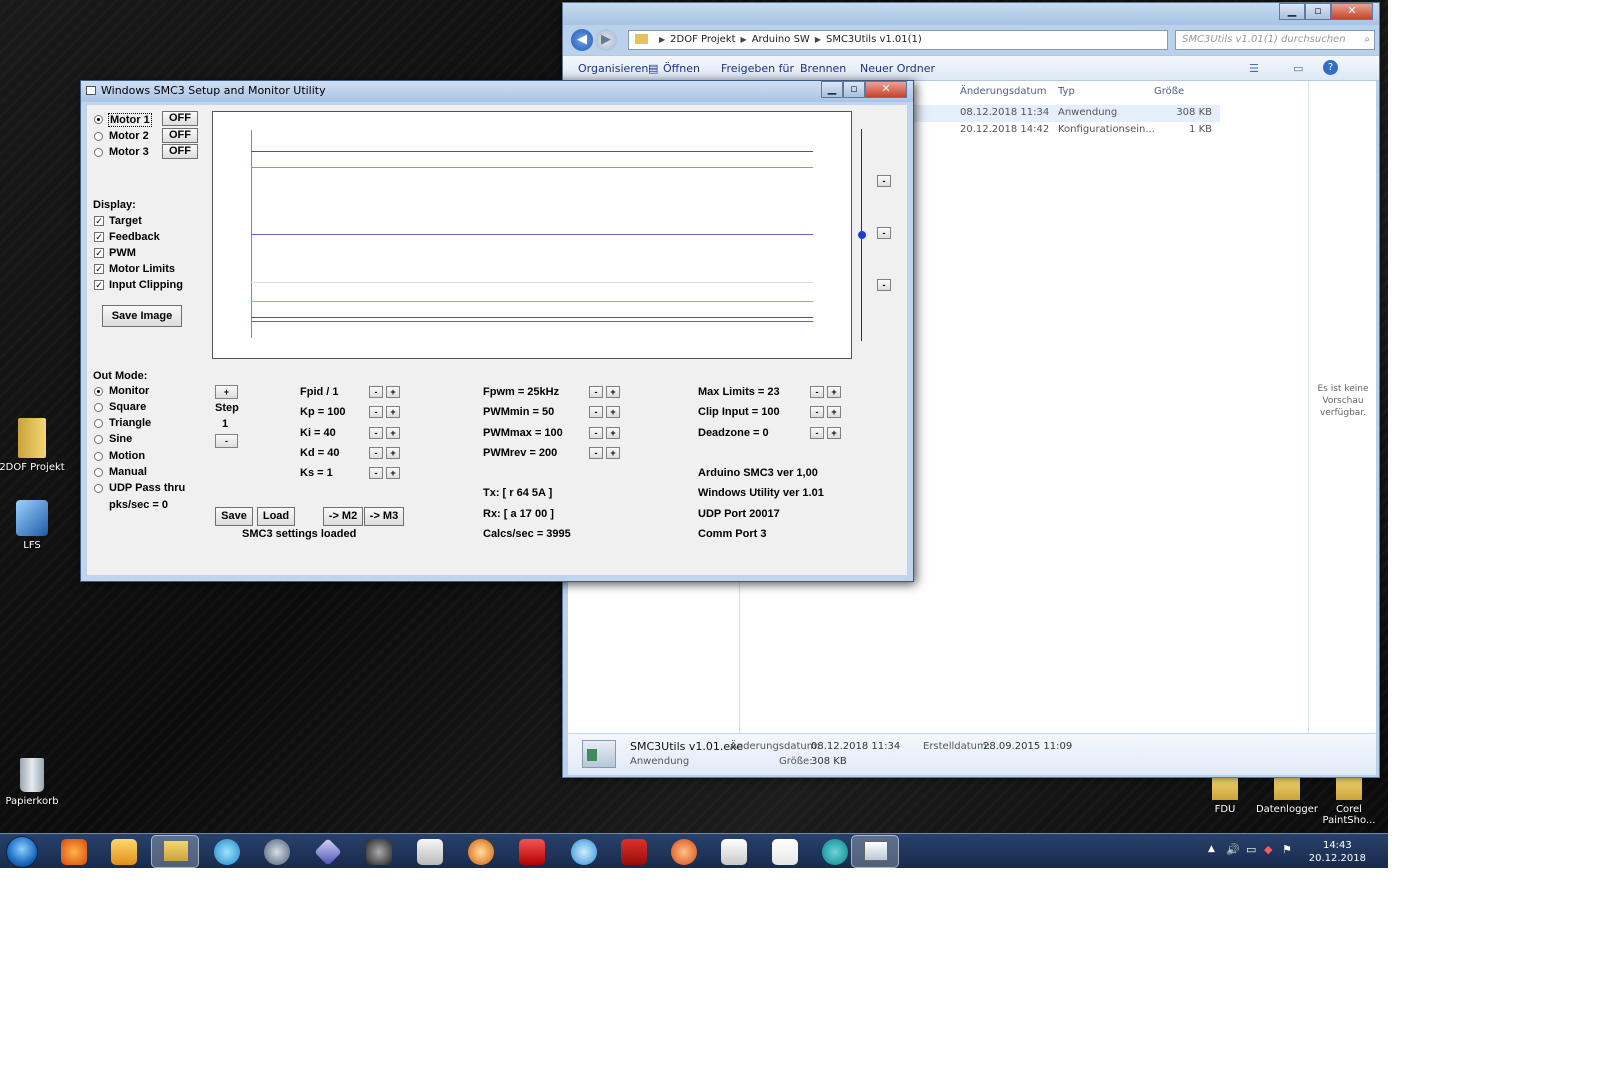  I want to click on search-icon: ⌕, so click(1367, 40).